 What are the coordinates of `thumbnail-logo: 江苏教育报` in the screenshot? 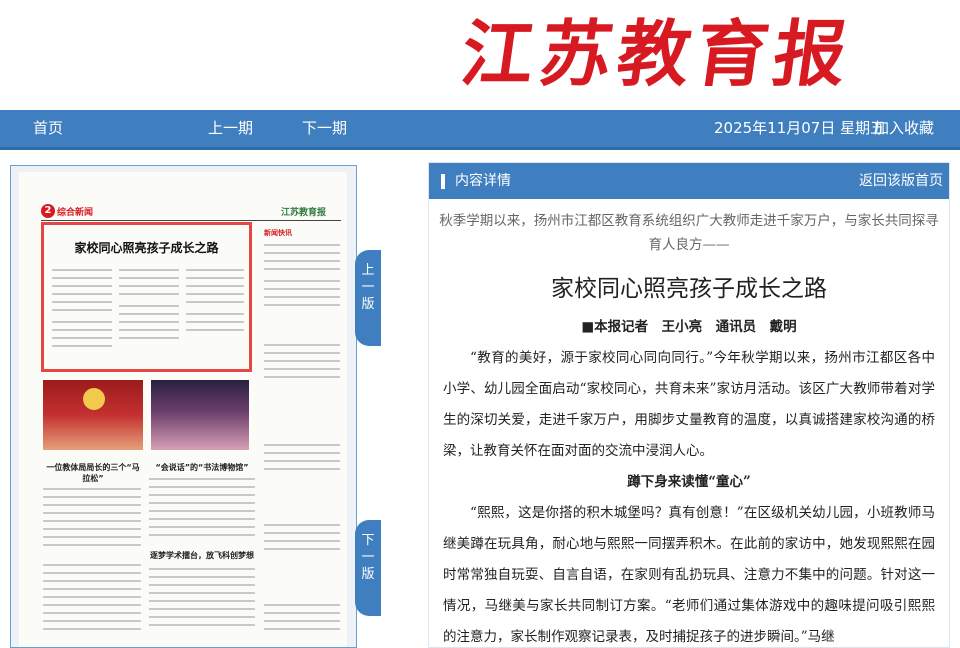 It's located at (304, 213).